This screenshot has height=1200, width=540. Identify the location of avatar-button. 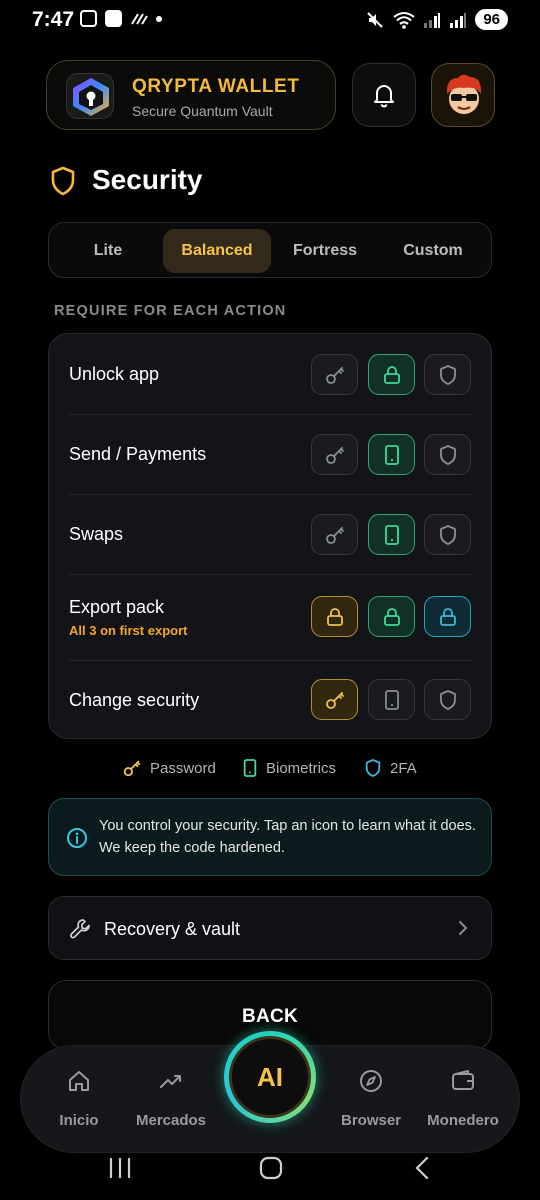
(463, 95).